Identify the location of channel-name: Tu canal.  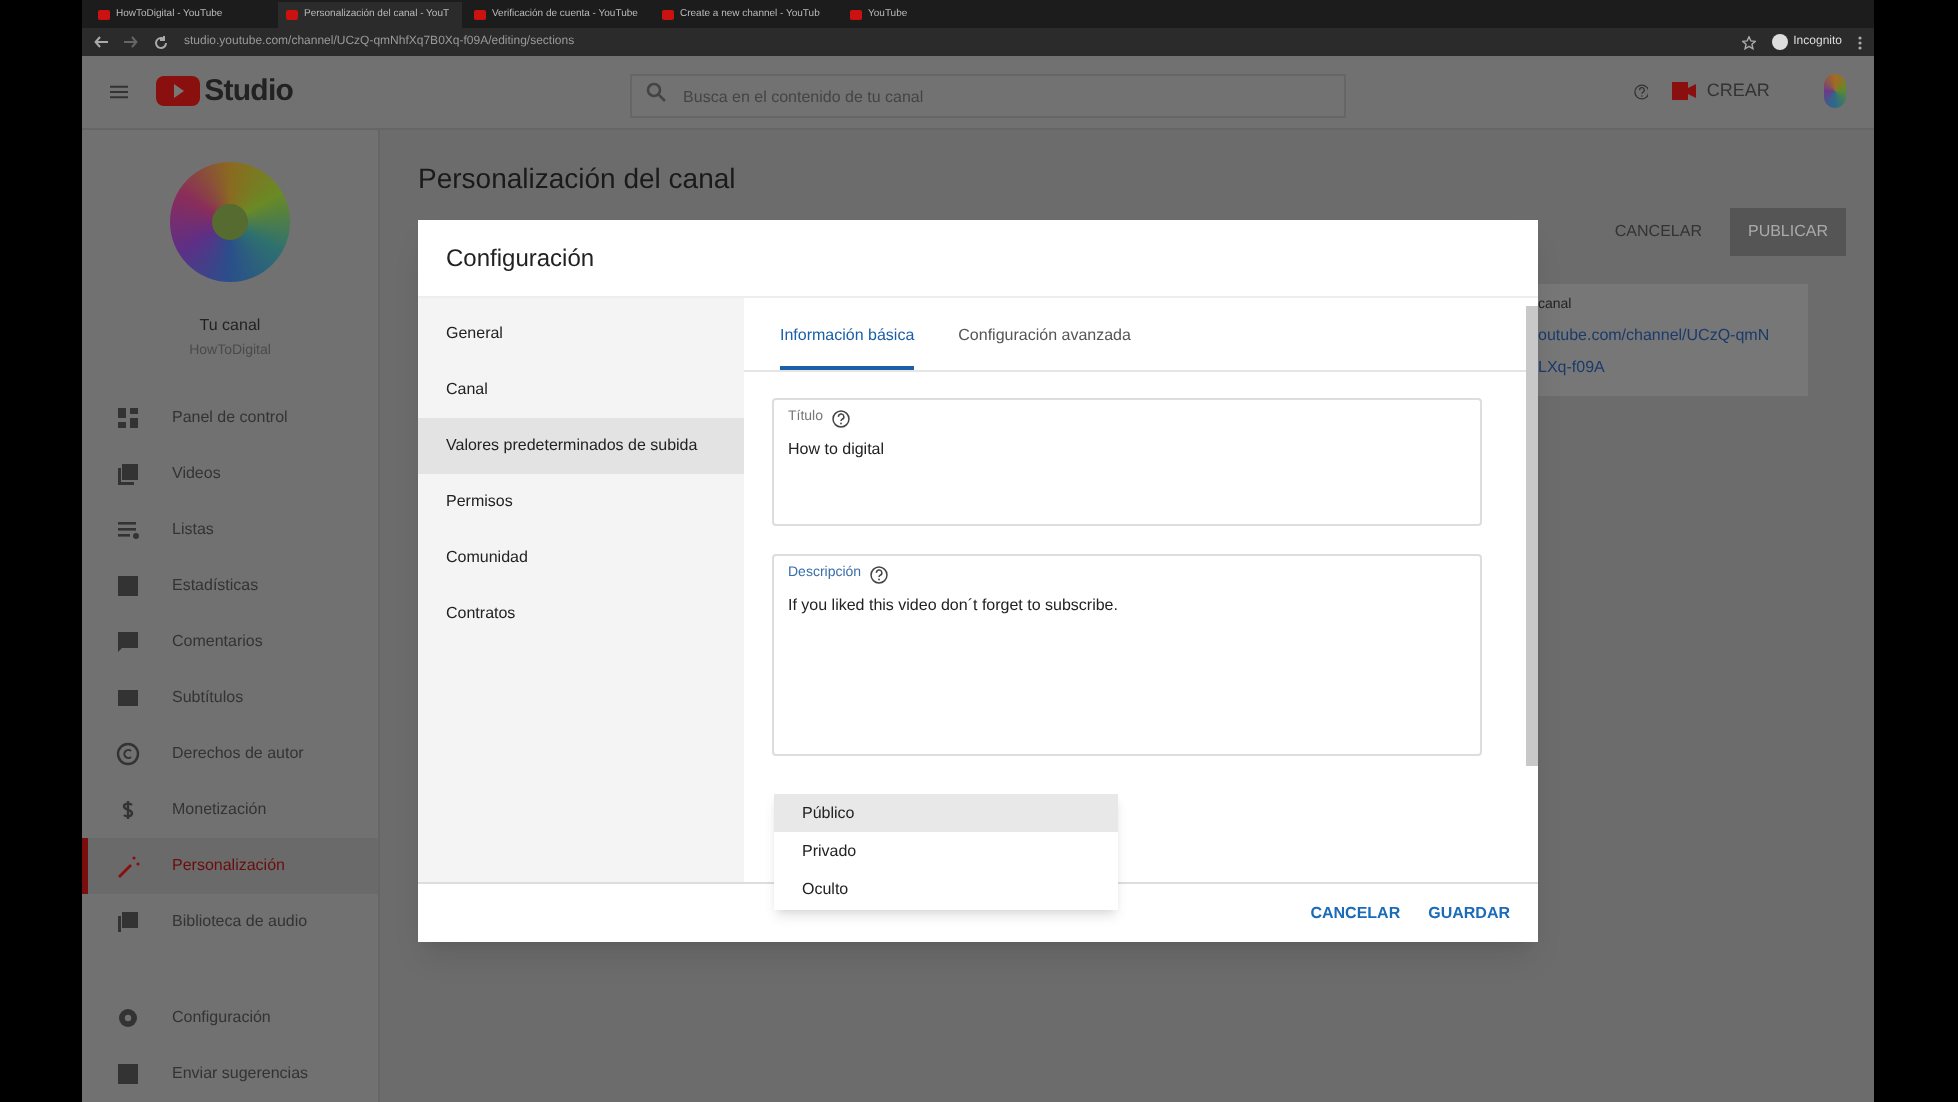
(230, 325).